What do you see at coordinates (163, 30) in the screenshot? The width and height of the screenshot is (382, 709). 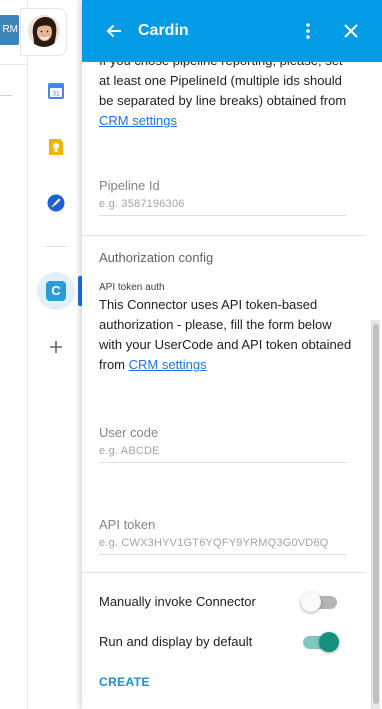 I see `panel-title: Cardin` at bounding box center [163, 30].